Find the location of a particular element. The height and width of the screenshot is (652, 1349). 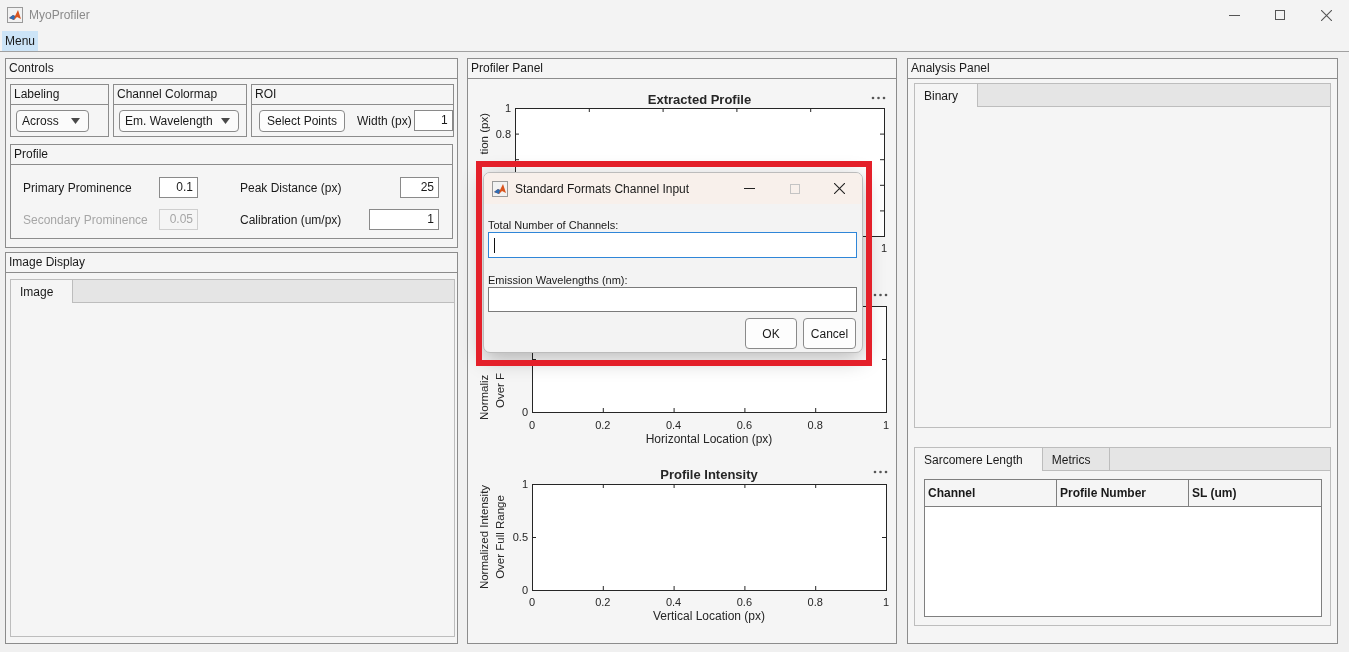

chart-title: Profile Intensity is located at coordinates (709, 474).